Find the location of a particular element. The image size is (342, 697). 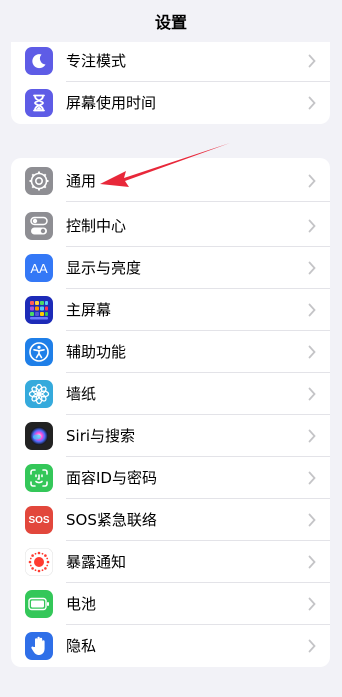

page-title: 设置 is located at coordinates (170, 22).